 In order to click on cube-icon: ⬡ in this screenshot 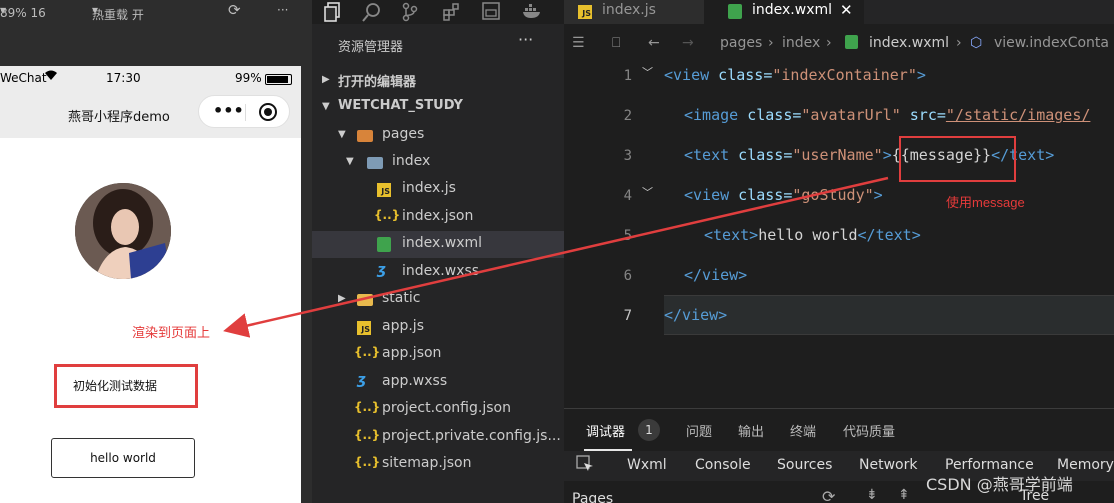, I will do `click(976, 43)`.